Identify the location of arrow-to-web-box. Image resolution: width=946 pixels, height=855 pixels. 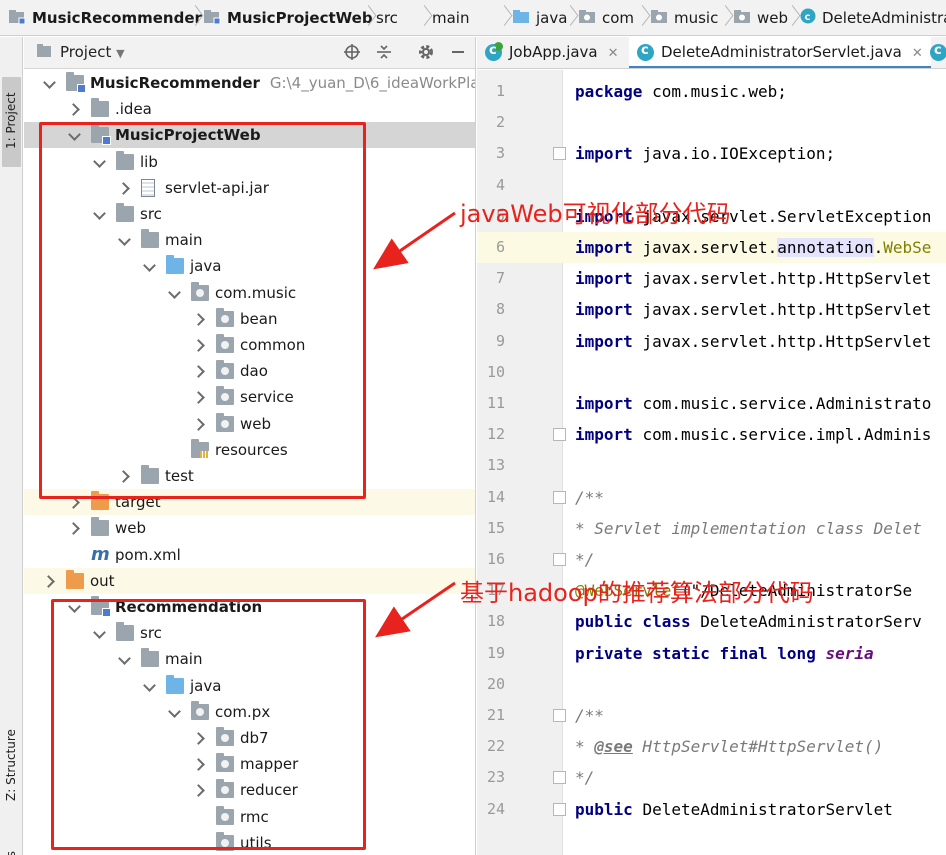
(414, 240).